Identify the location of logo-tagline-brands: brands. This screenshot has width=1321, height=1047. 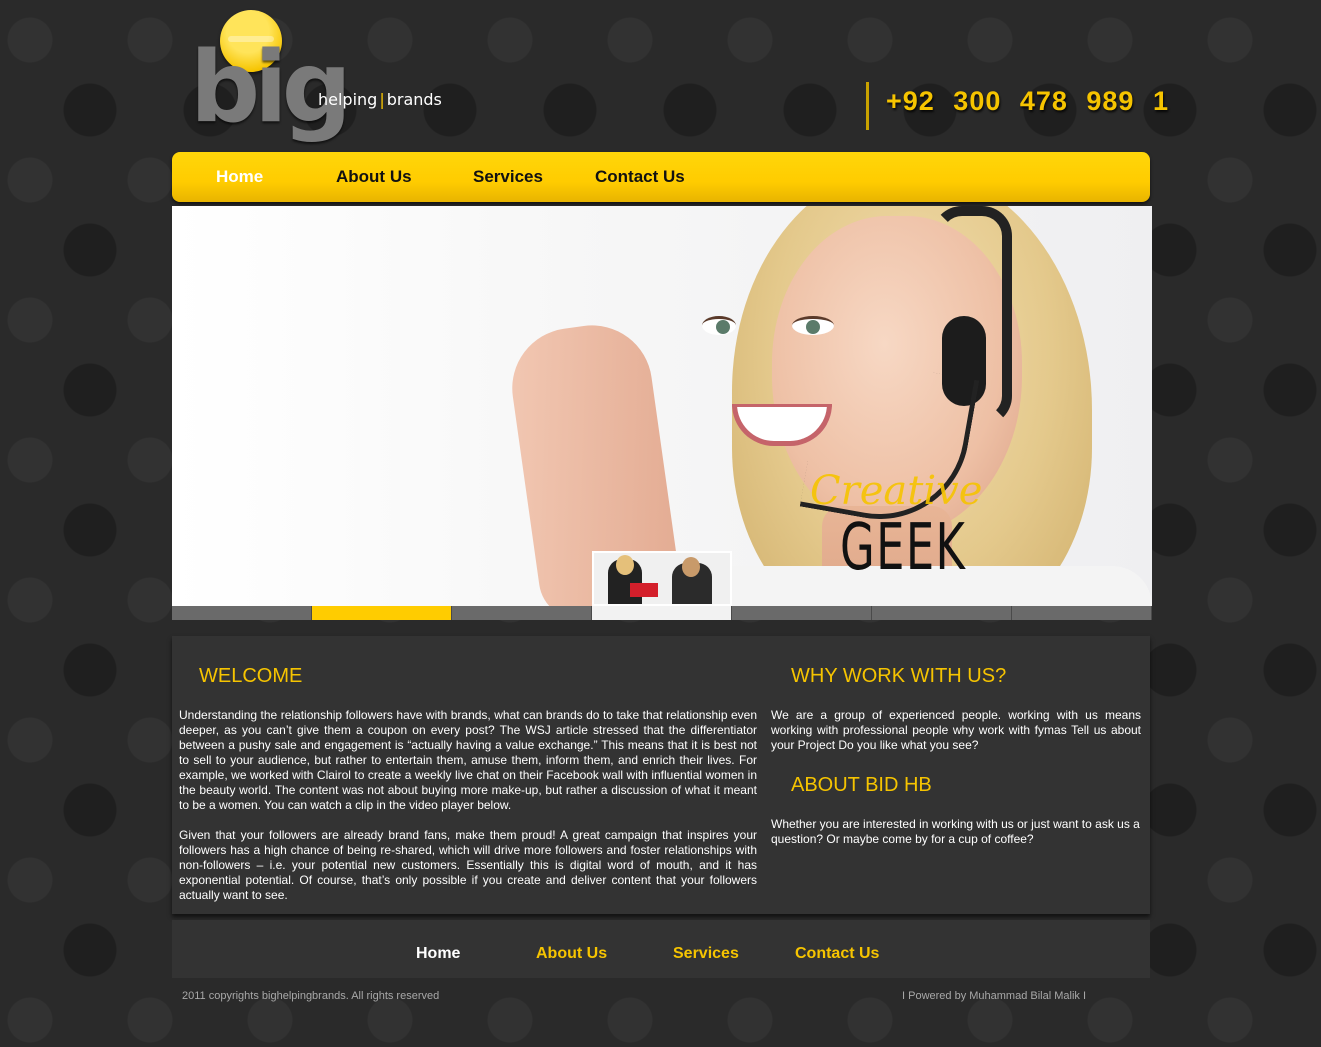
(414, 99).